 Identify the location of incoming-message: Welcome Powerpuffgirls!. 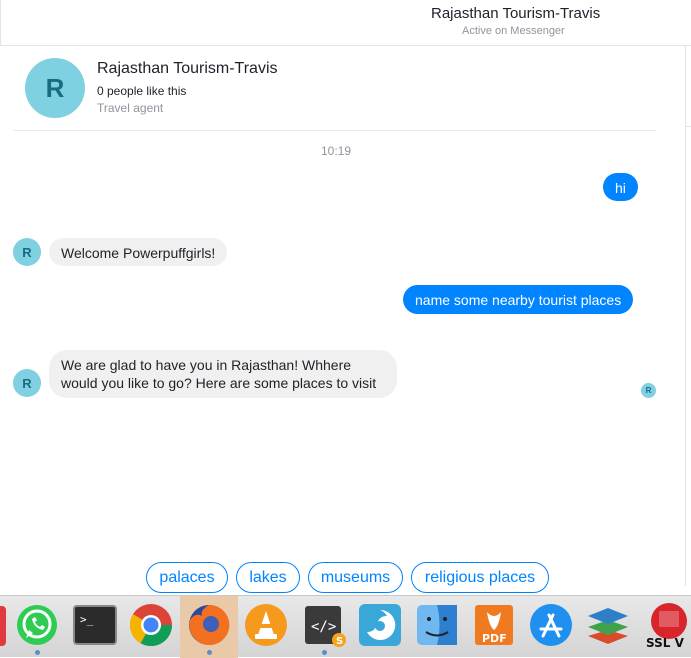
(138, 252).